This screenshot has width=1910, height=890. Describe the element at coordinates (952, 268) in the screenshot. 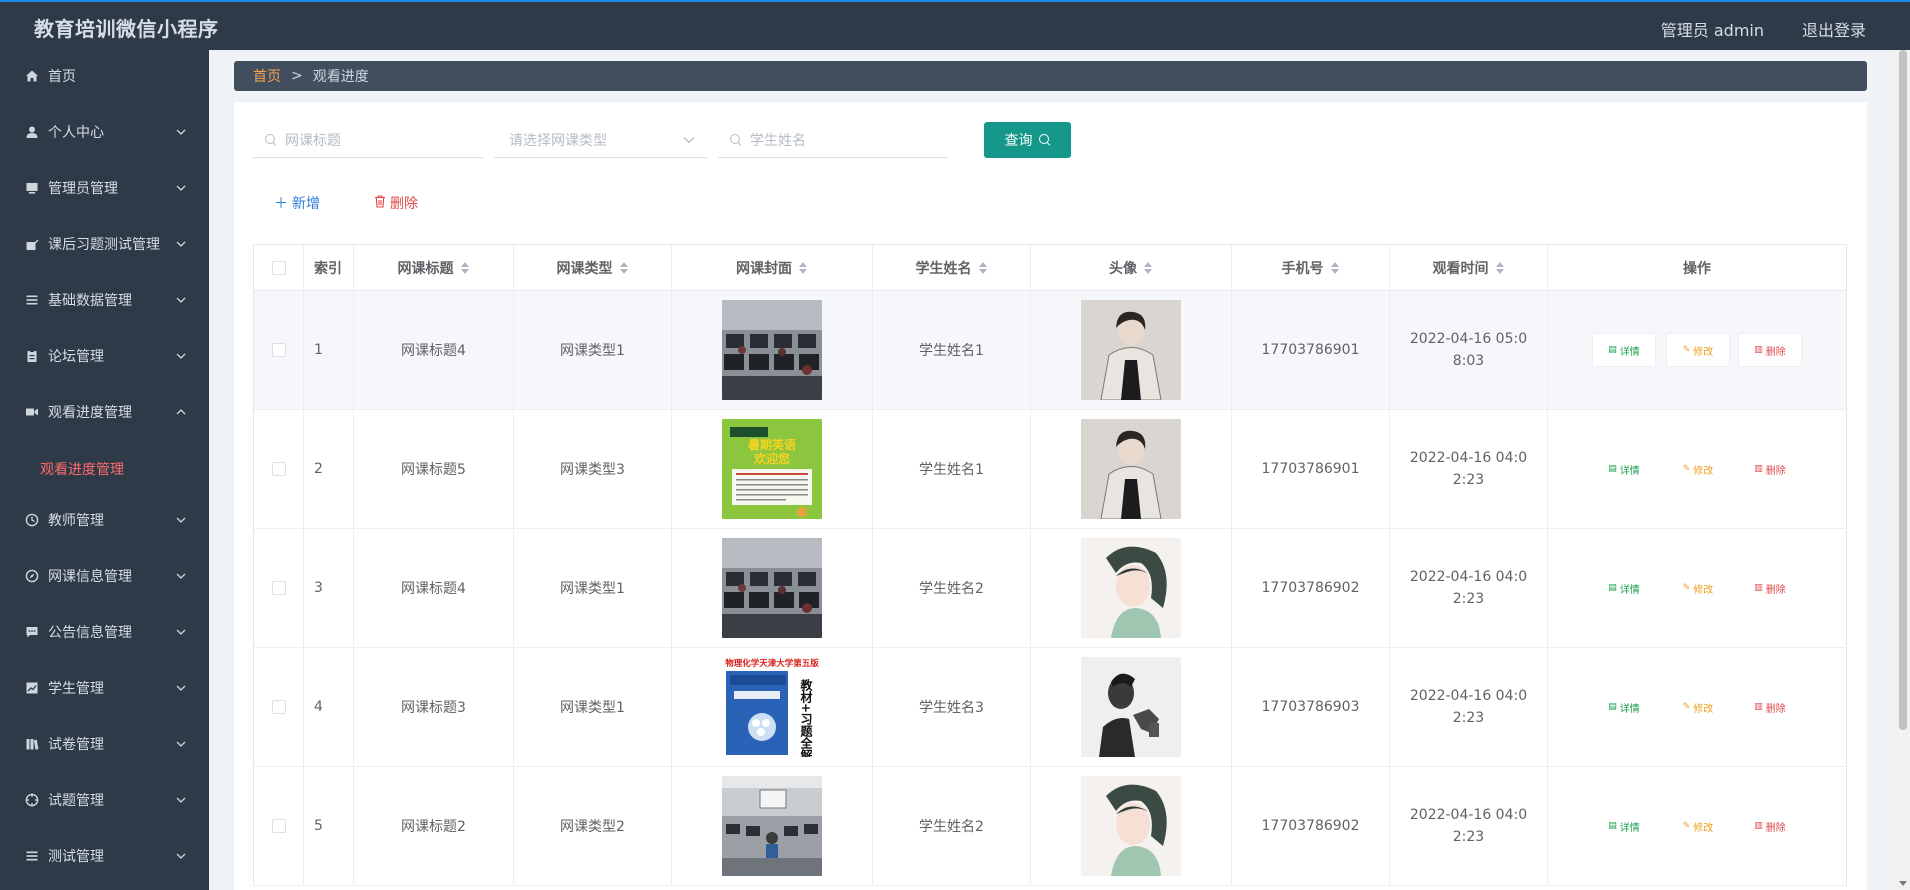

I see `column-header-student: 学生姓名` at that location.